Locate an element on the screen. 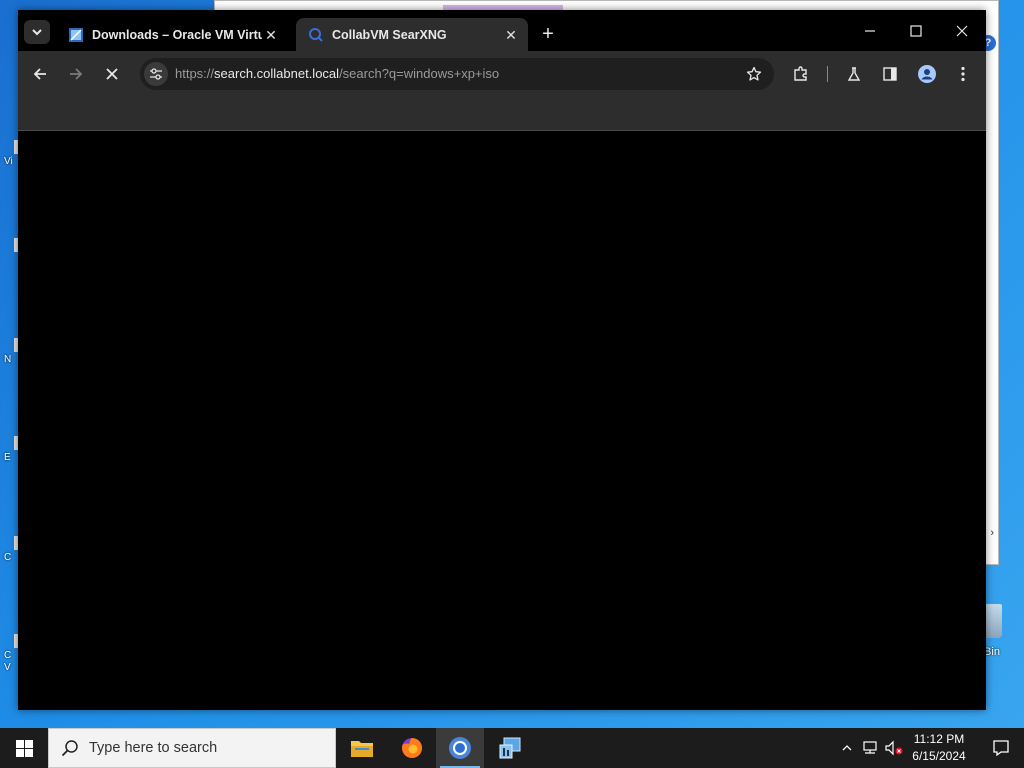 The image size is (1024, 768). desktop-icon: N is located at coordinates (11, 352).